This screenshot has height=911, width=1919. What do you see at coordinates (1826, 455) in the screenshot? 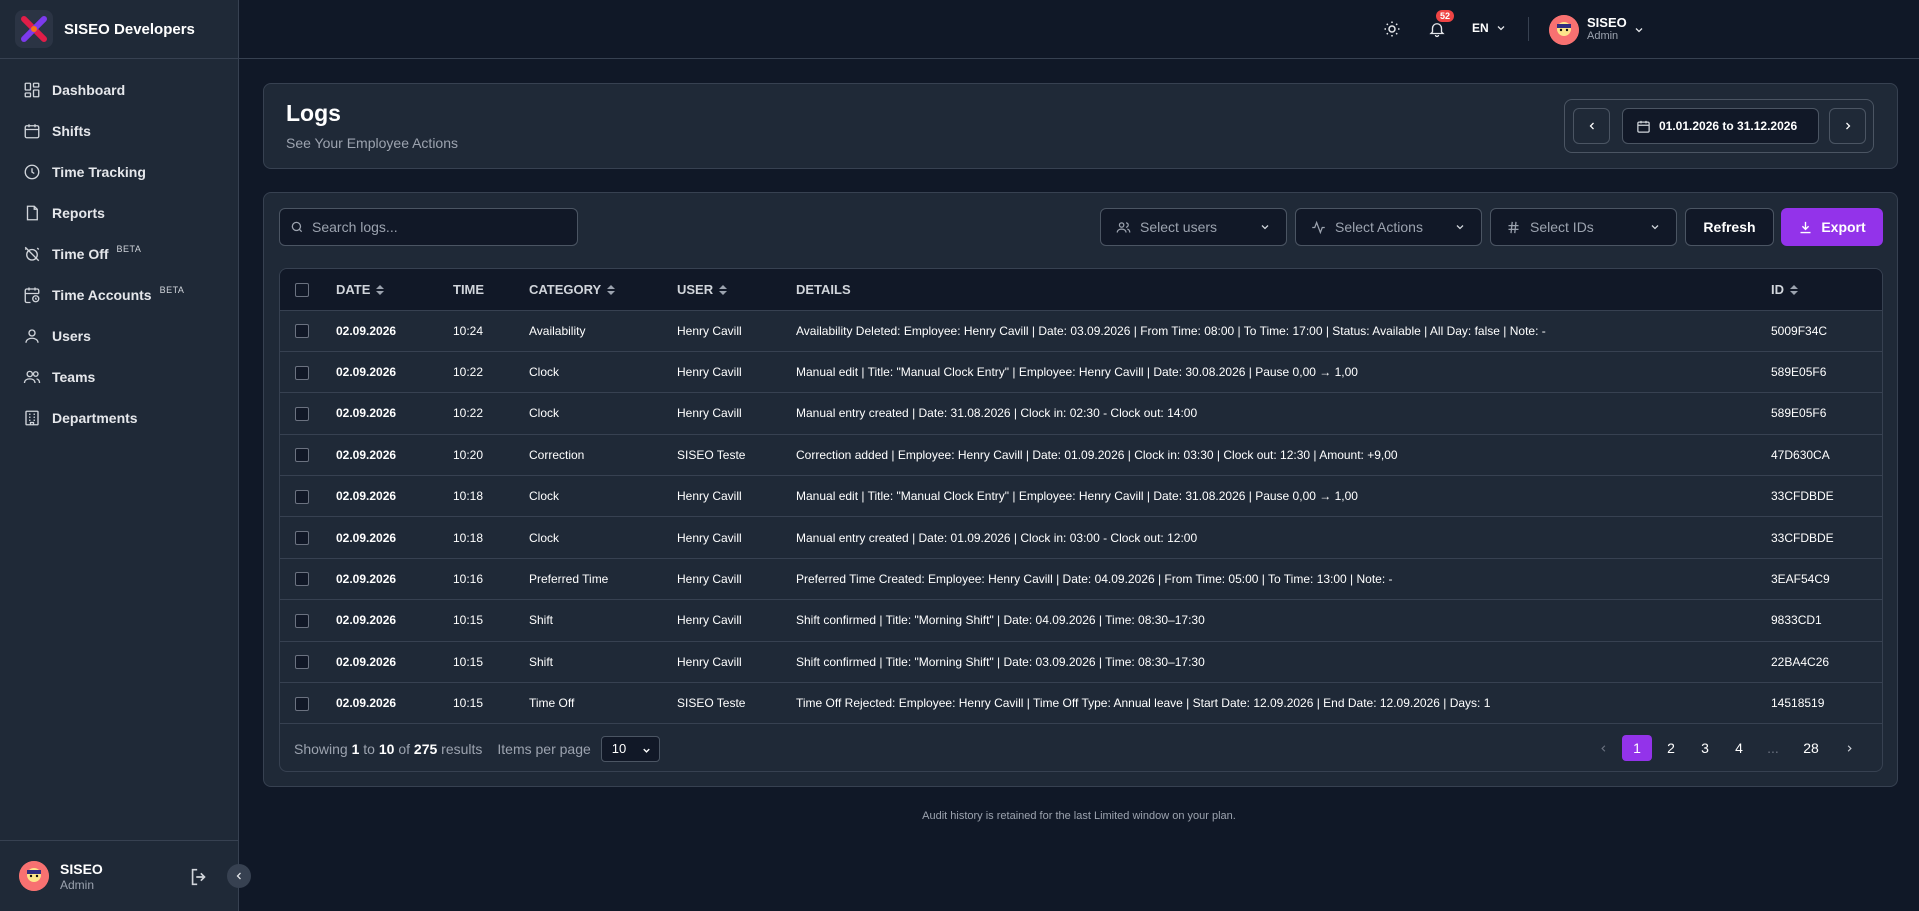
I see `cell-id: 47D630CA` at bounding box center [1826, 455].